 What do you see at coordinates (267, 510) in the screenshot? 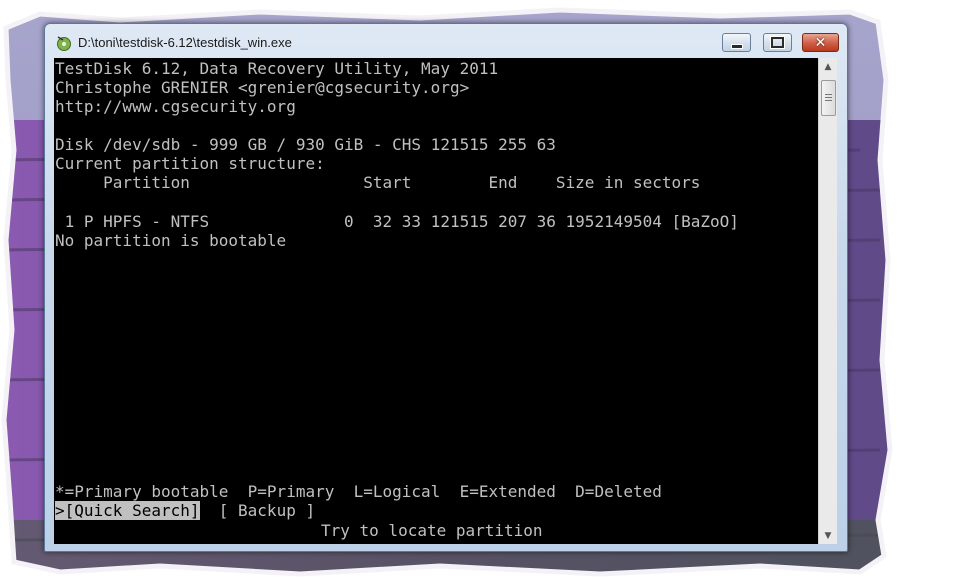
I see `backup-option: [ Backup ]` at bounding box center [267, 510].